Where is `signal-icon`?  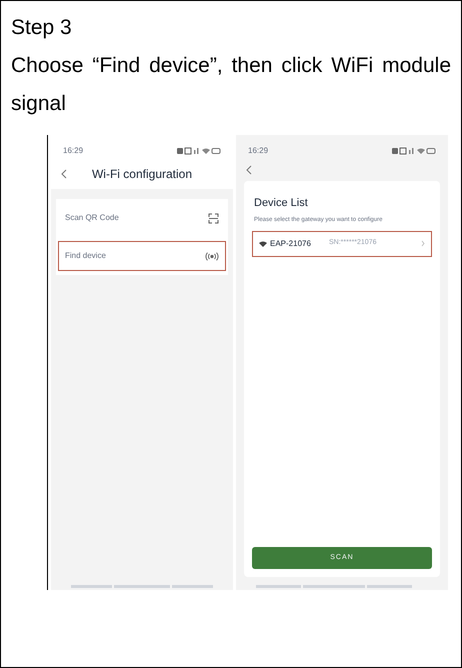 signal-icon is located at coordinates (212, 256).